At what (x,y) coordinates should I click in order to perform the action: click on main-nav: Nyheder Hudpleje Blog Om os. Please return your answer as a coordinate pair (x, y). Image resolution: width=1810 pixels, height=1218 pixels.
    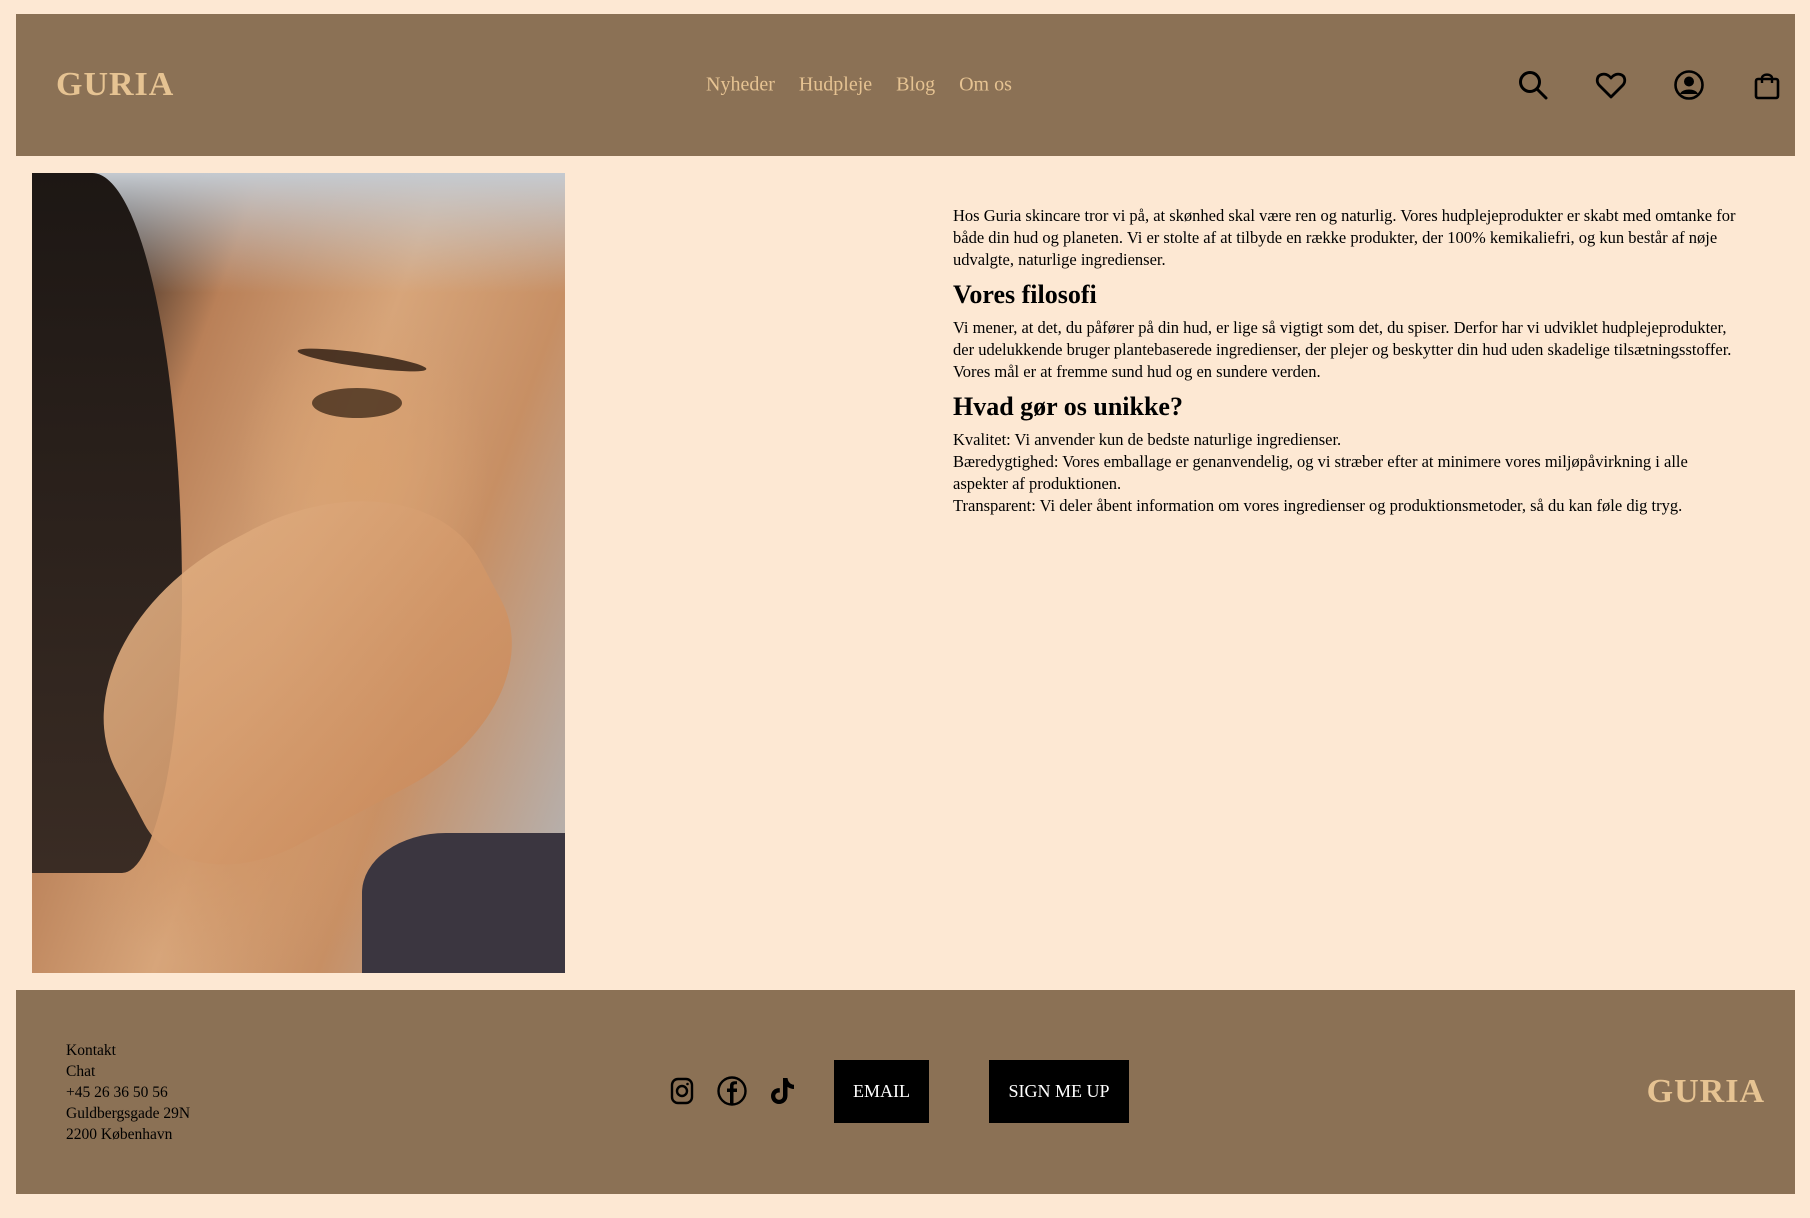
    Looking at the image, I should click on (859, 85).